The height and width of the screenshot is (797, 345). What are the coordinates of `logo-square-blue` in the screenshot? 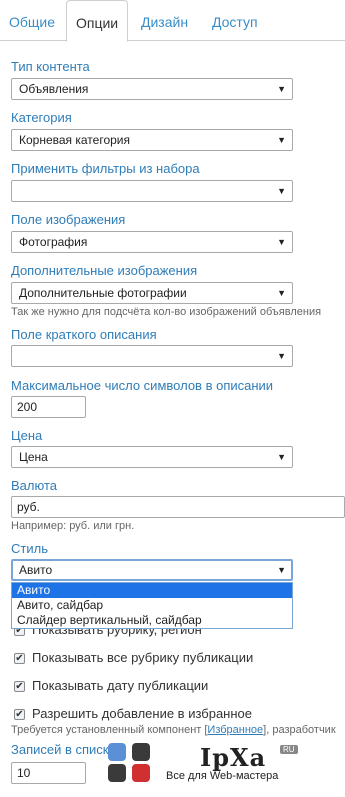 It's located at (117, 752).